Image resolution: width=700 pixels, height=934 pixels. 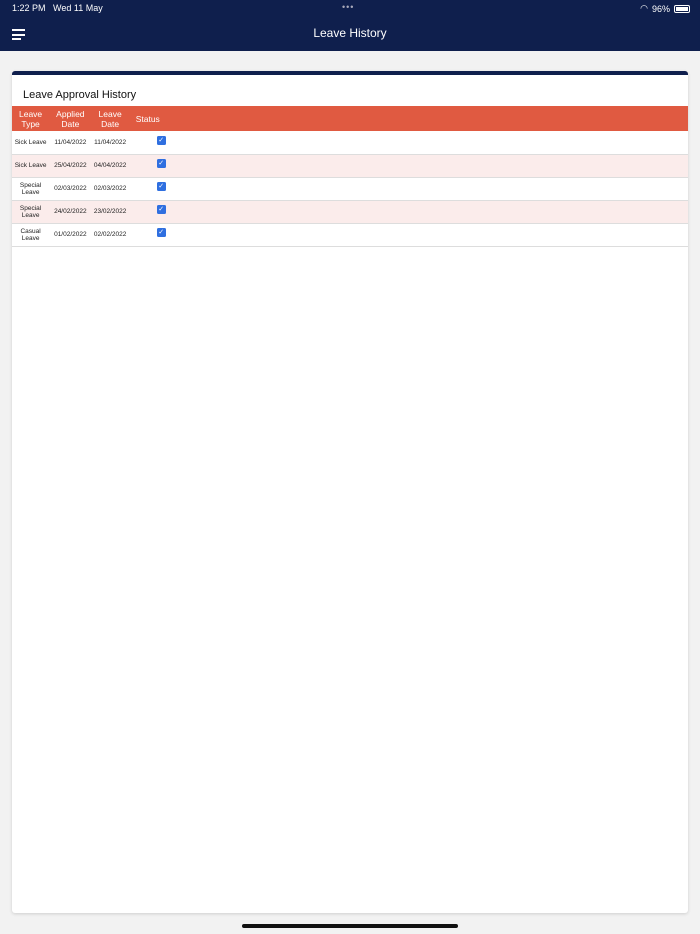 I want to click on home-indicator, so click(x=350, y=926).